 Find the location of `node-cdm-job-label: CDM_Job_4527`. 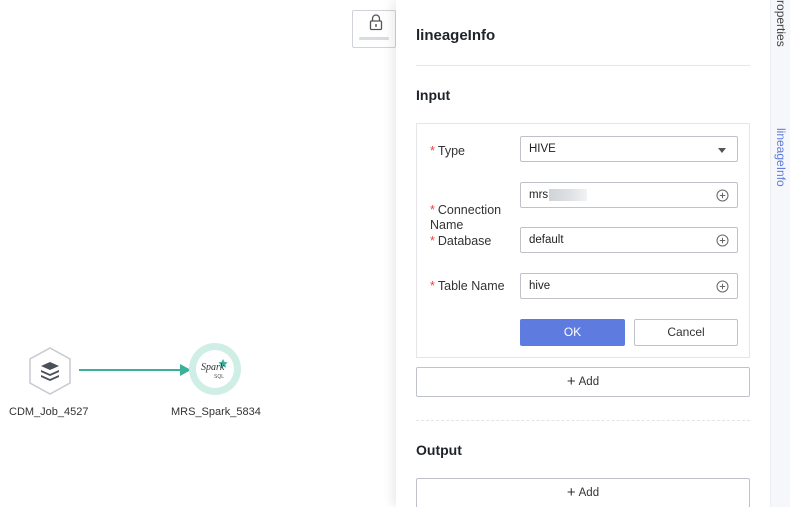

node-cdm-job-label: CDM_Job_4527 is located at coordinates (49, 412).